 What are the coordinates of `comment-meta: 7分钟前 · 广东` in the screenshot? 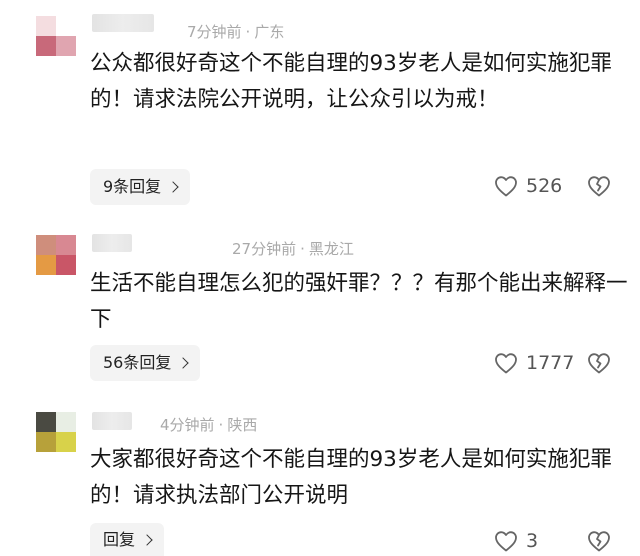 It's located at (235, 31).